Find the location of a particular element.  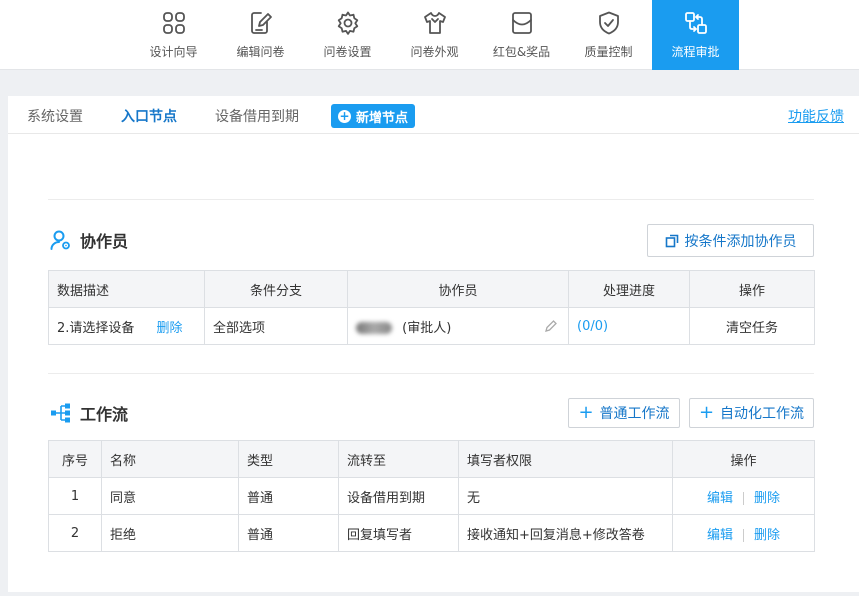

gear-icon is located at coordinates (347, 23).